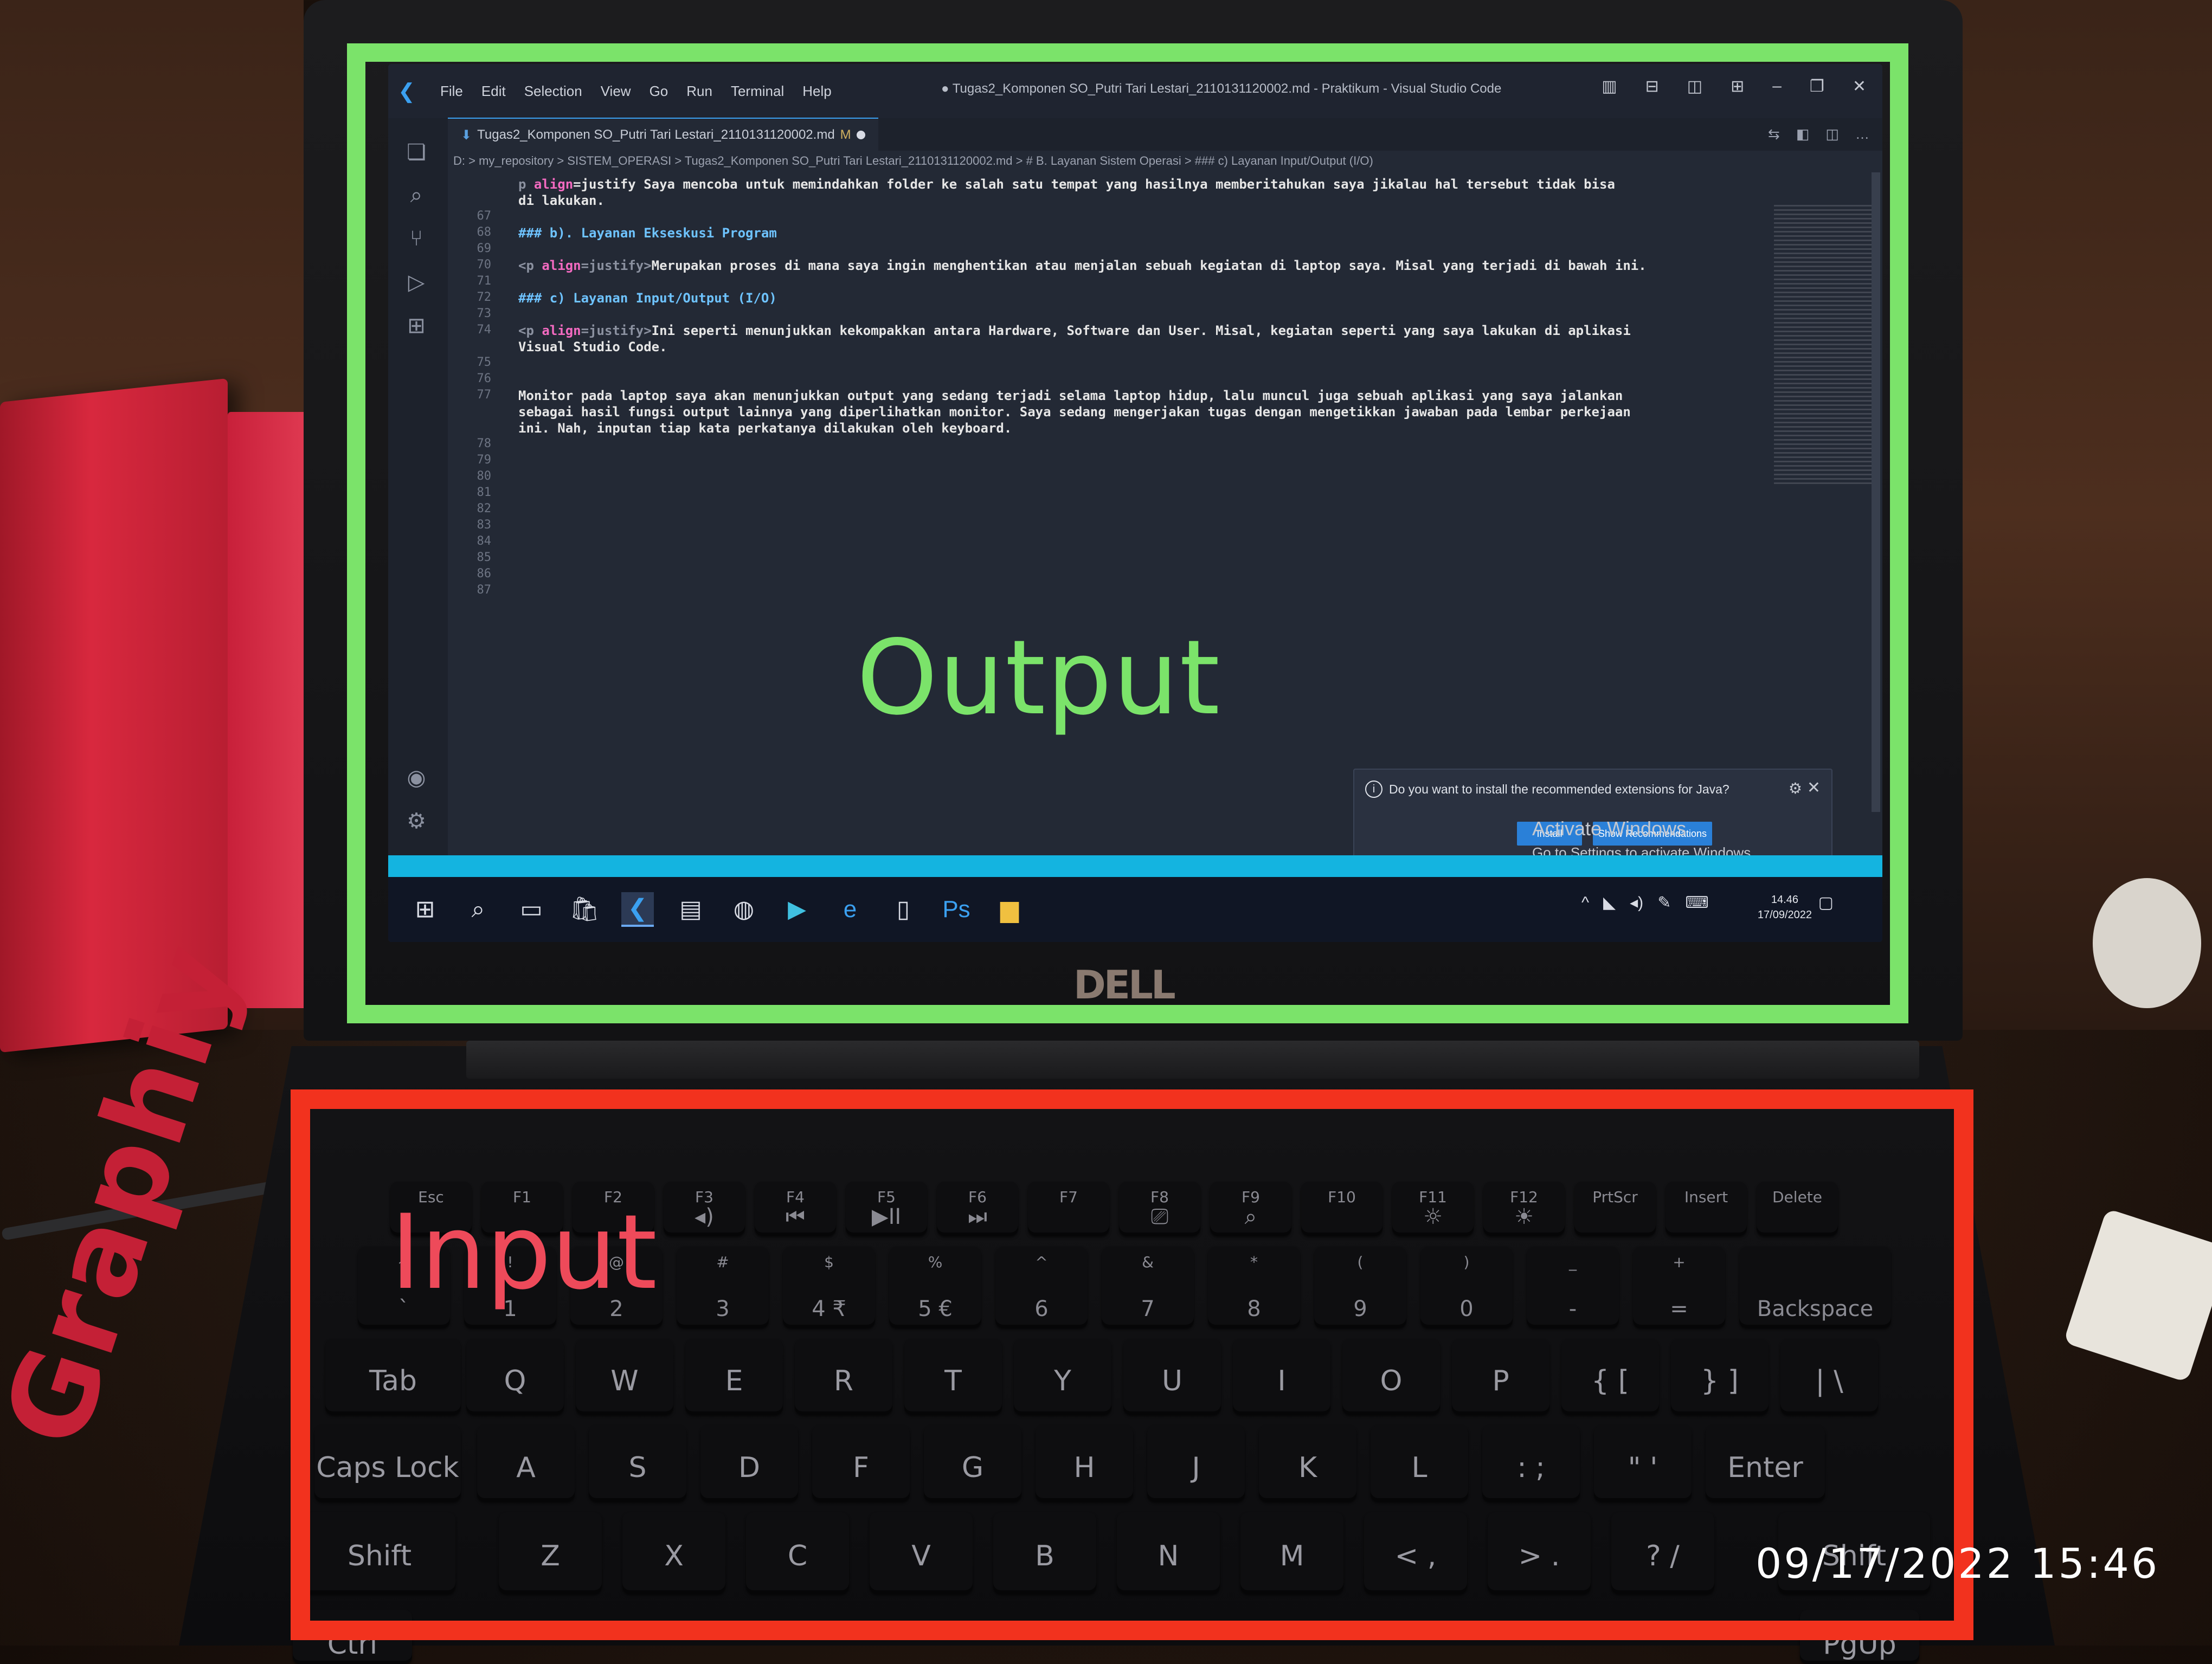 This screenshot has width=2212, height=1664. Describe the element at coordinates (1958, 1564) in the screenshot. I see `photo-timestamp: 09/17/2022 15:46` at that location.